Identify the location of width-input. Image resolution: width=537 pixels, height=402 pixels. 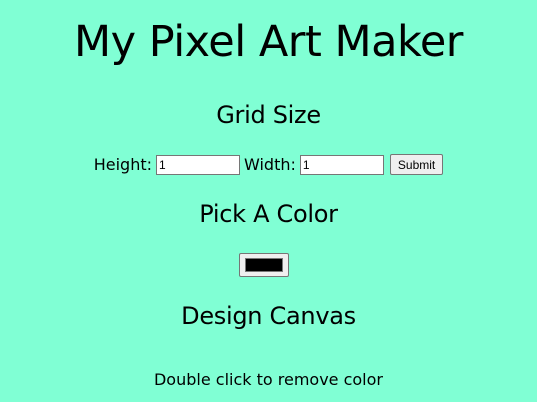
(341, 164).